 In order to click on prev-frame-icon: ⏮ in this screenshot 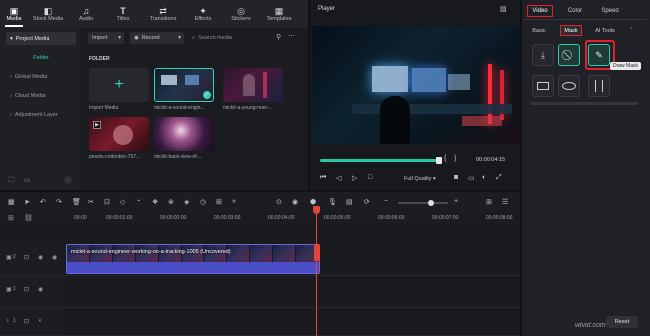, I will do `click(323, 178)`.